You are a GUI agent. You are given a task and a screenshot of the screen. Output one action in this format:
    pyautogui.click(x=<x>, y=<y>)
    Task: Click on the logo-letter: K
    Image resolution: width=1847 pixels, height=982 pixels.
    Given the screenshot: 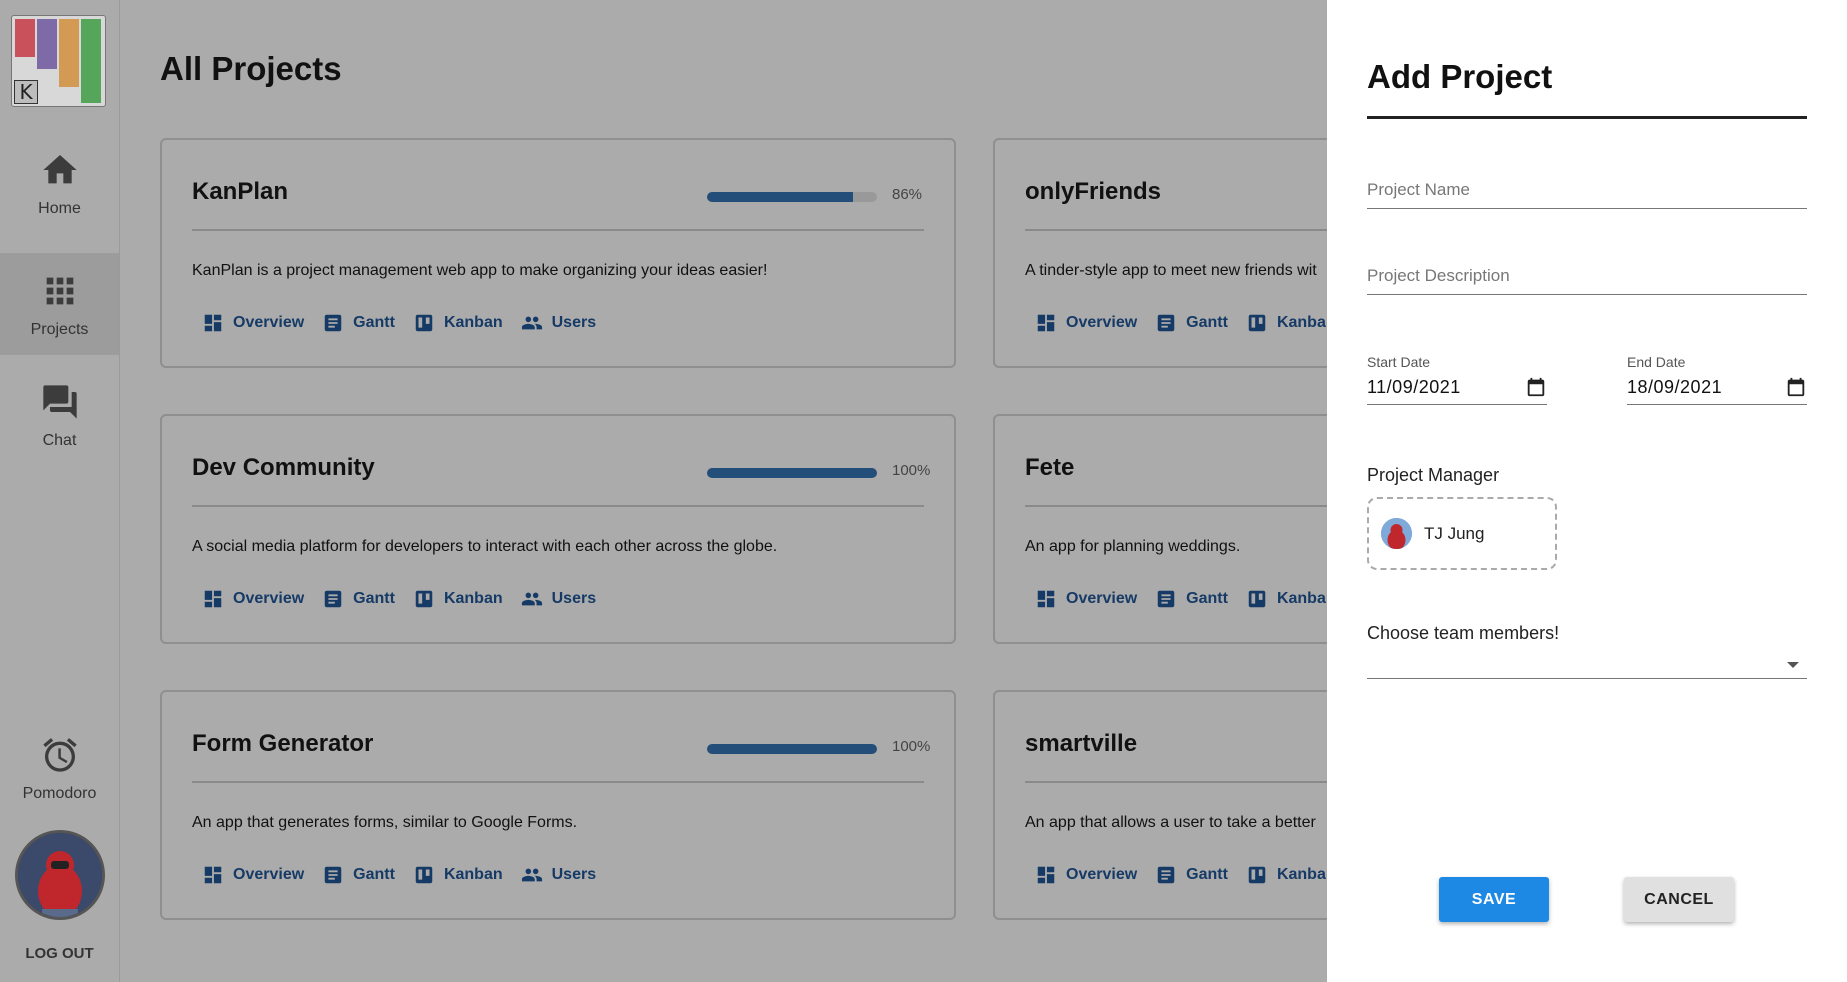 What is the action you would take?
    pyautogui.click(x=26, y=92)
    